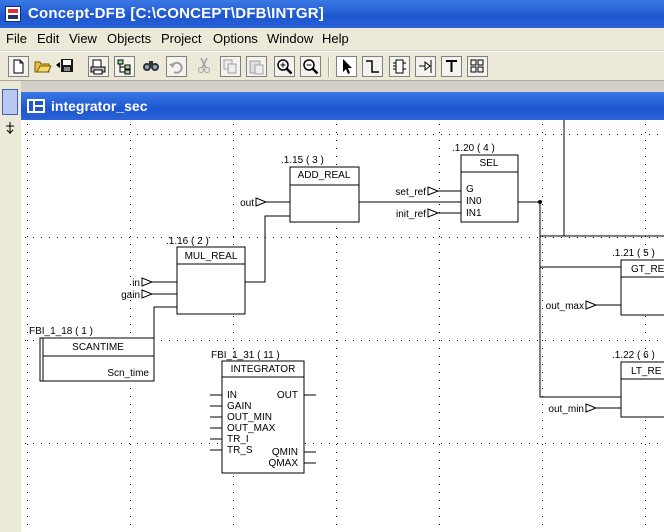  Describe the element at coordinates (130, 295) in the screenshot. I see `pin-gain-label: gain` at that location.